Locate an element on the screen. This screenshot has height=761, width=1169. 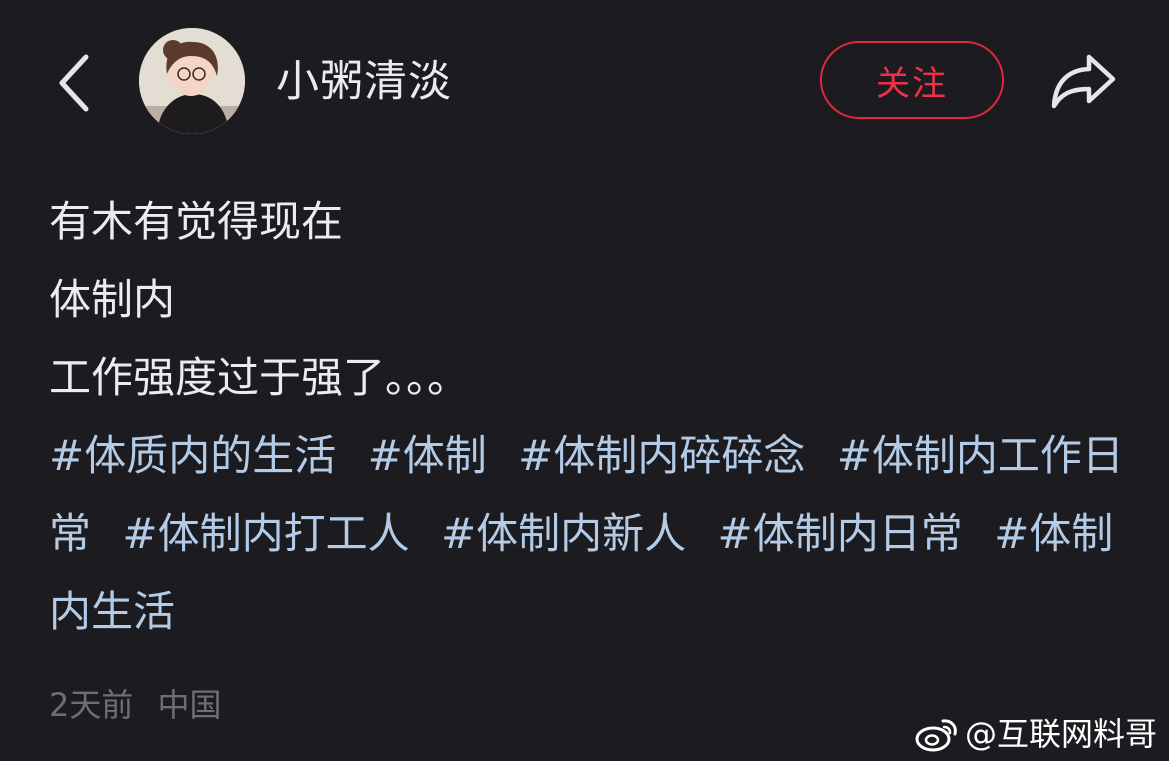
share-arrow-icon is located at coordinates (1083, 81).